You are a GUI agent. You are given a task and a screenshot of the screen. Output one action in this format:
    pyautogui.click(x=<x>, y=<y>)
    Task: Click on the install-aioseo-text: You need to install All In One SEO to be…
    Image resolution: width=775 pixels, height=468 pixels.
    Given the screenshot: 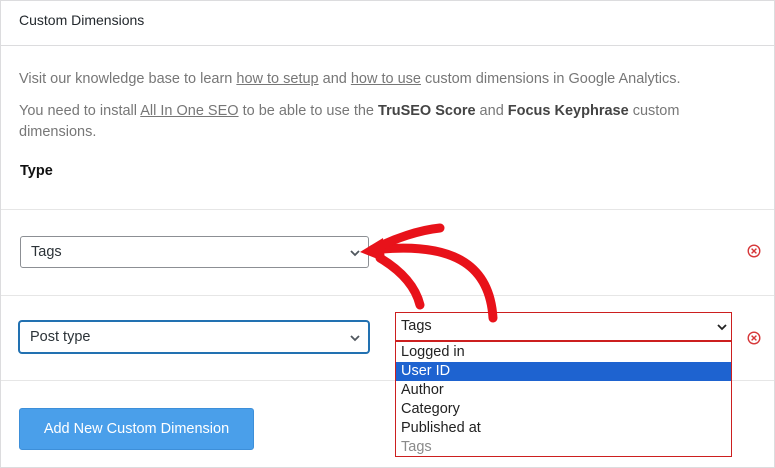 What is the action you would take?
    pyautogui.click(x=379, y=122)
    